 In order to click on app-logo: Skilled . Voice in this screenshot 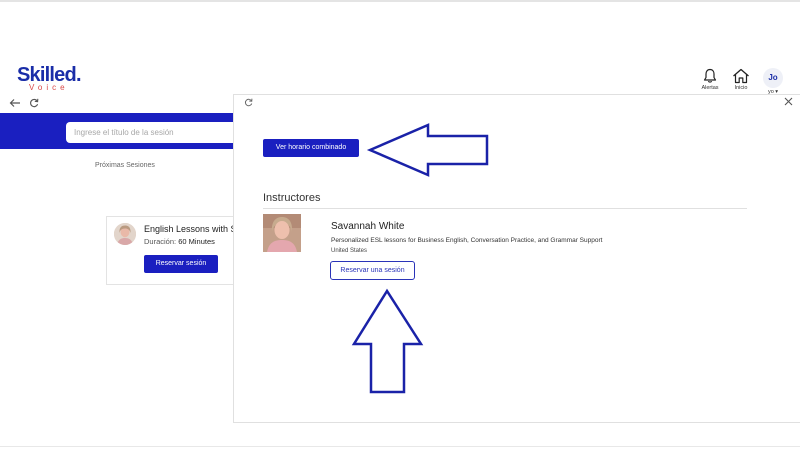, I will do `click(53, 80)`.